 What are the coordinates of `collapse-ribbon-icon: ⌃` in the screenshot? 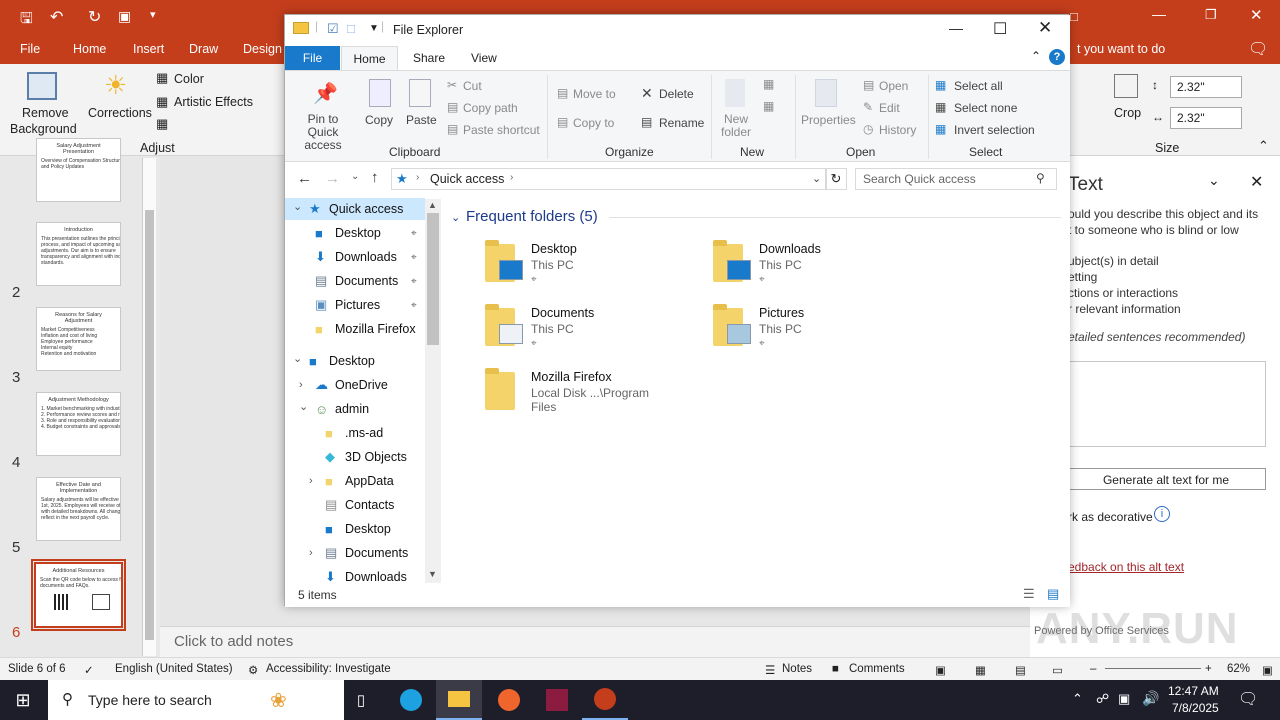 It's located at (1263, 146).